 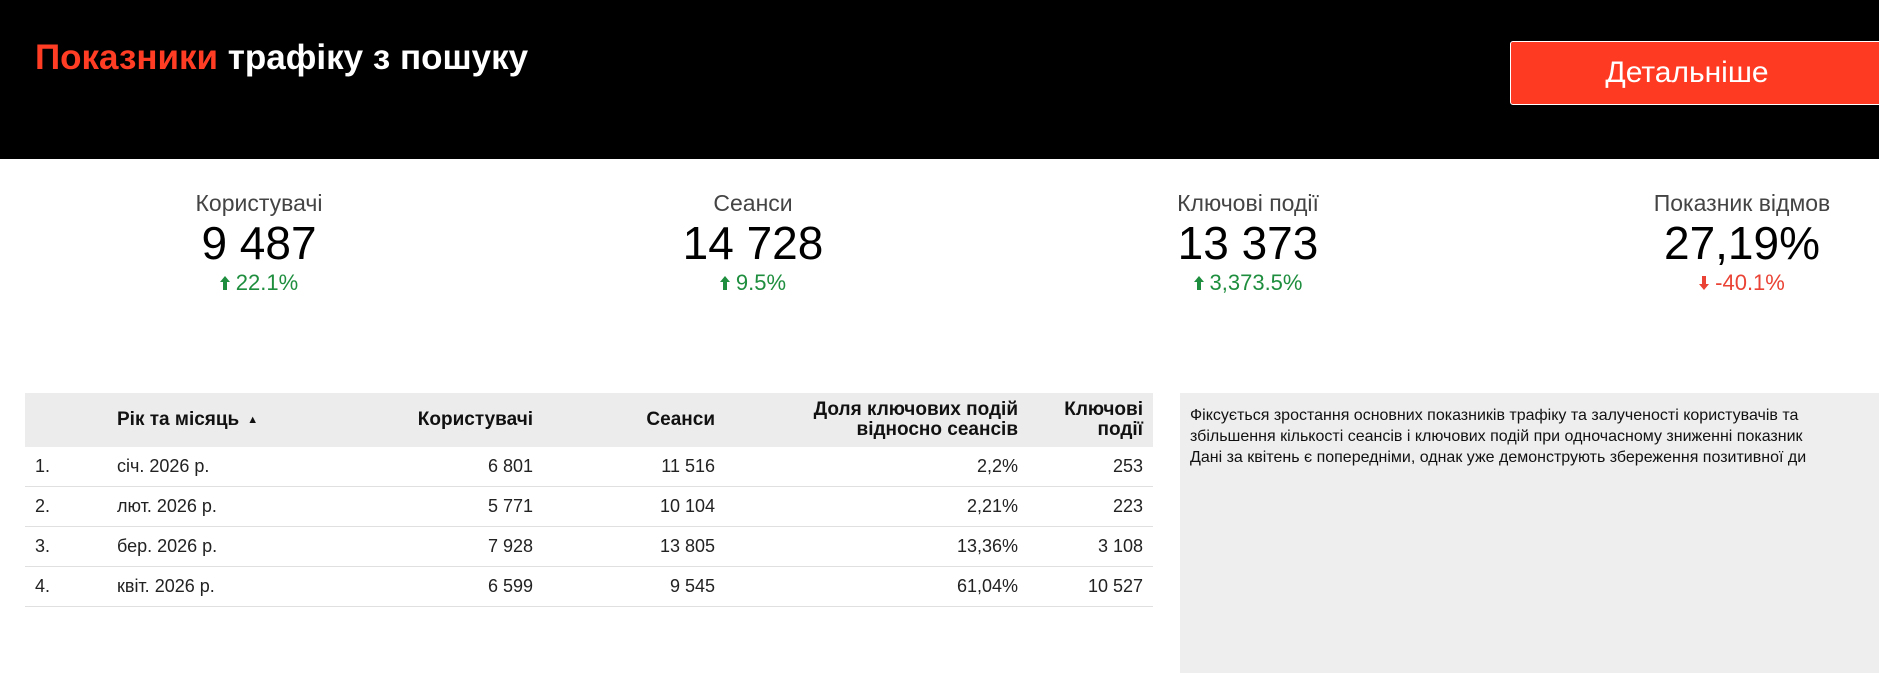 I want to click on cell-share: 2,2%, so click(x=997, y=466).